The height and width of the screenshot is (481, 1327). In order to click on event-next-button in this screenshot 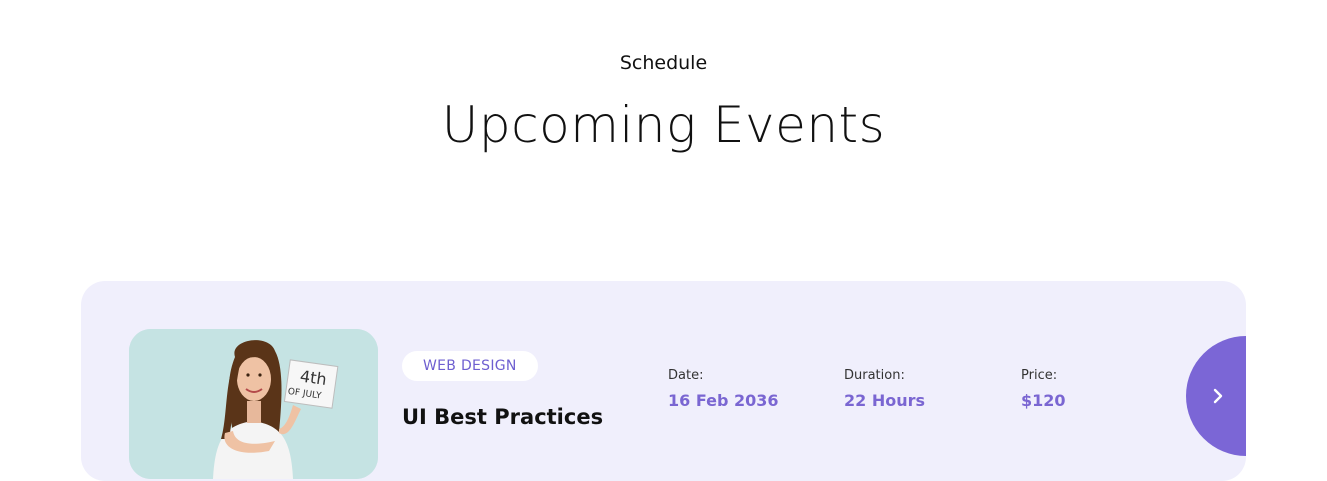, I will do `click(1216, 396)`.